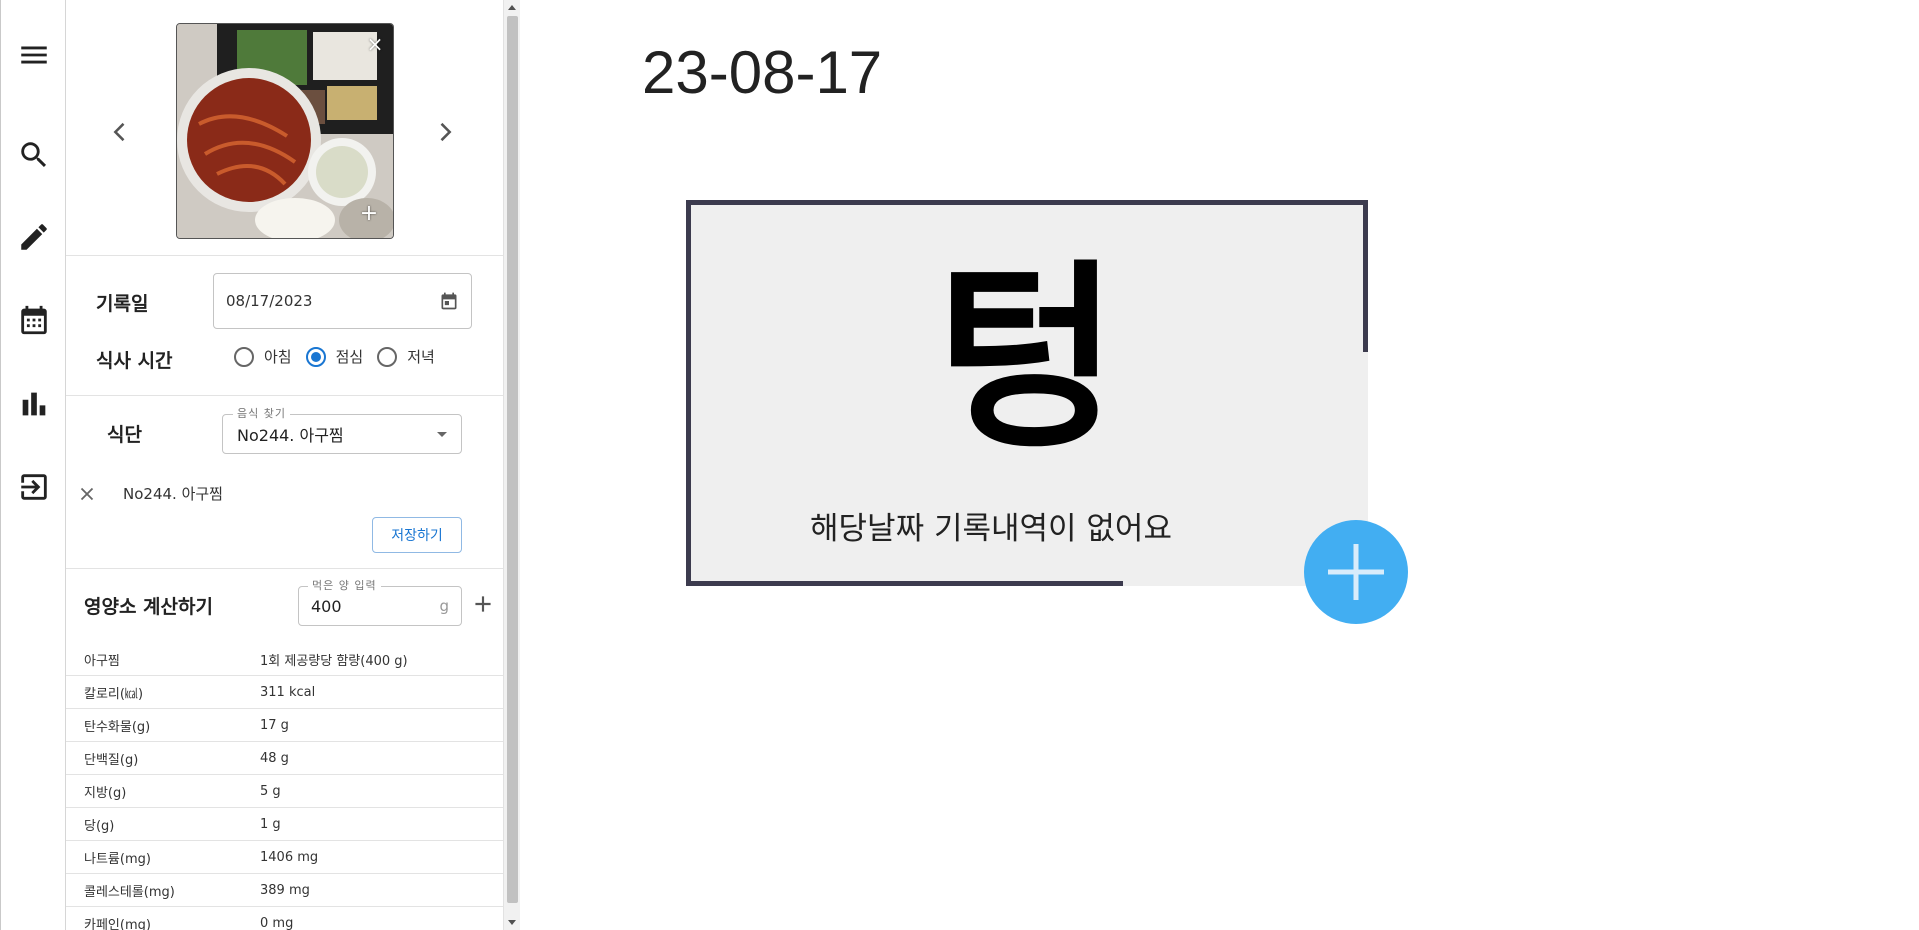 This screenshot has width=1919, height=930. Describe the element at coordinates (284, 791) in the screenshot. I see `table-row: 지방(g) 5 g` at that location.